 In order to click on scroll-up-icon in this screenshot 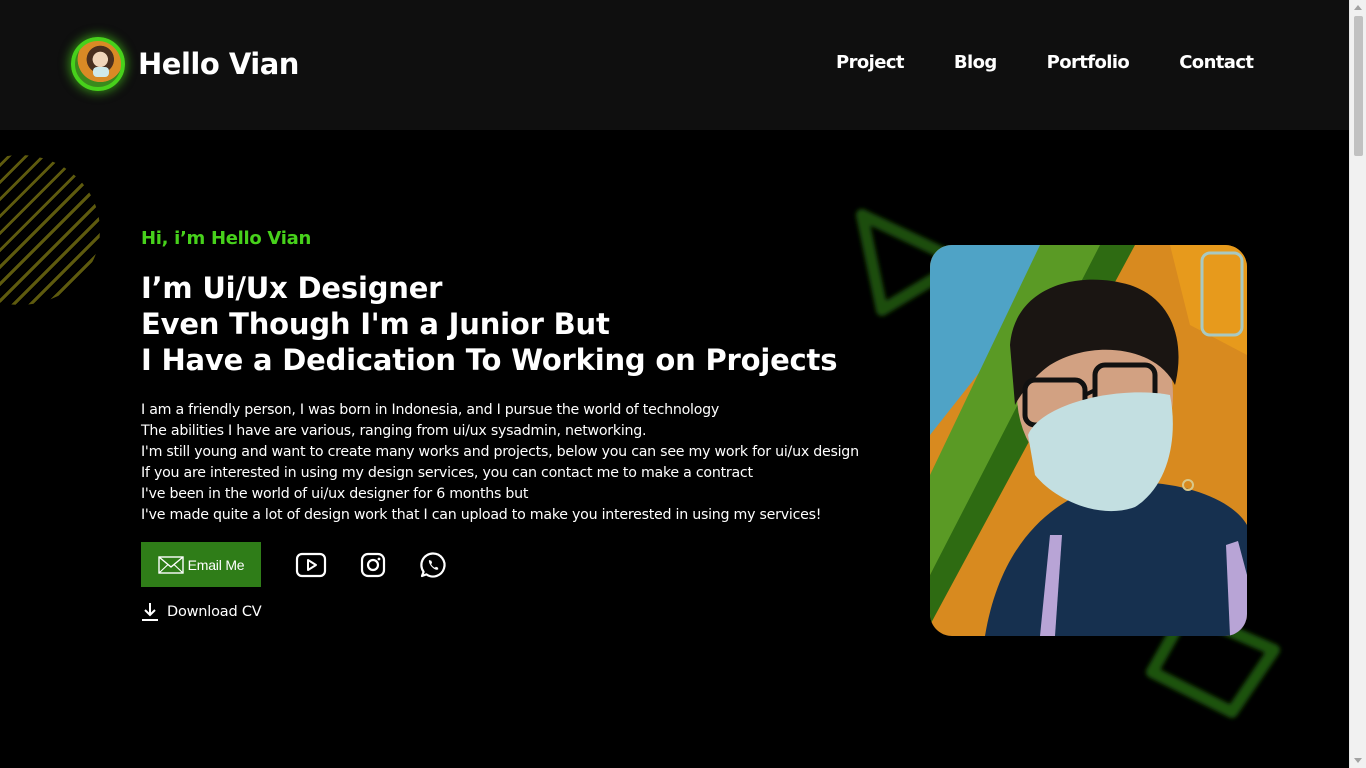, I will do `click(1358, 7)`.